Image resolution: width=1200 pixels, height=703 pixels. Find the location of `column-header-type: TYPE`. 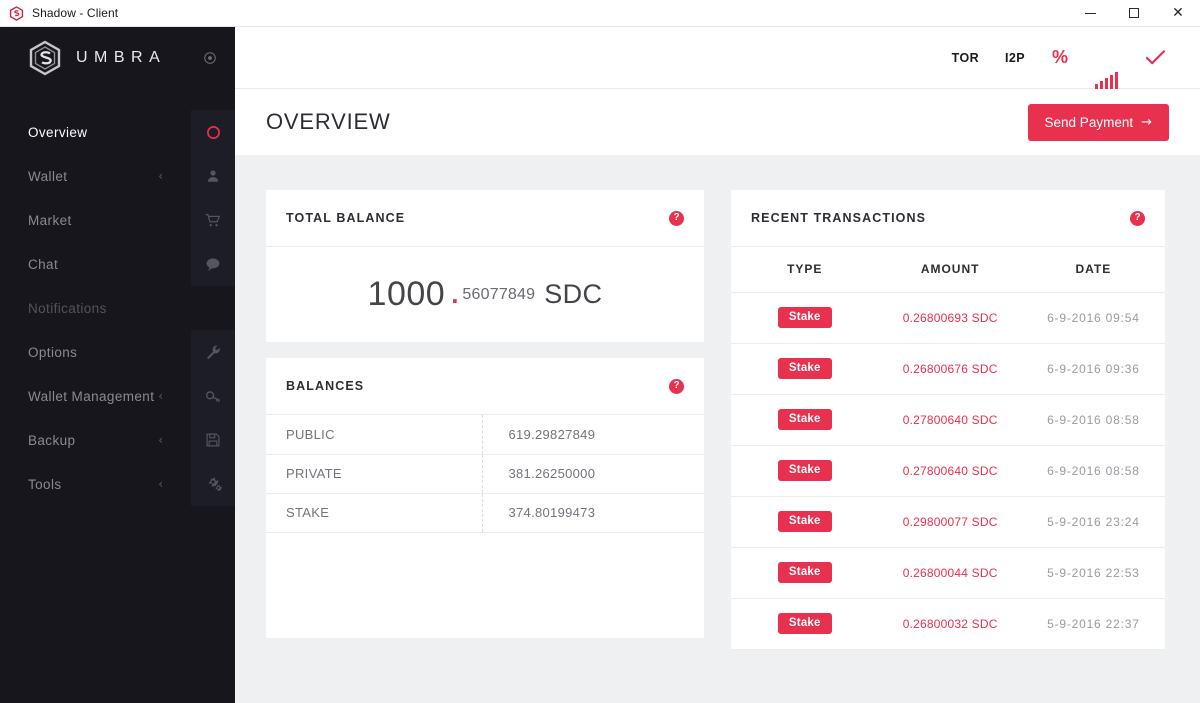

column-header-type: TYPE is located at coordinates (805, 270).